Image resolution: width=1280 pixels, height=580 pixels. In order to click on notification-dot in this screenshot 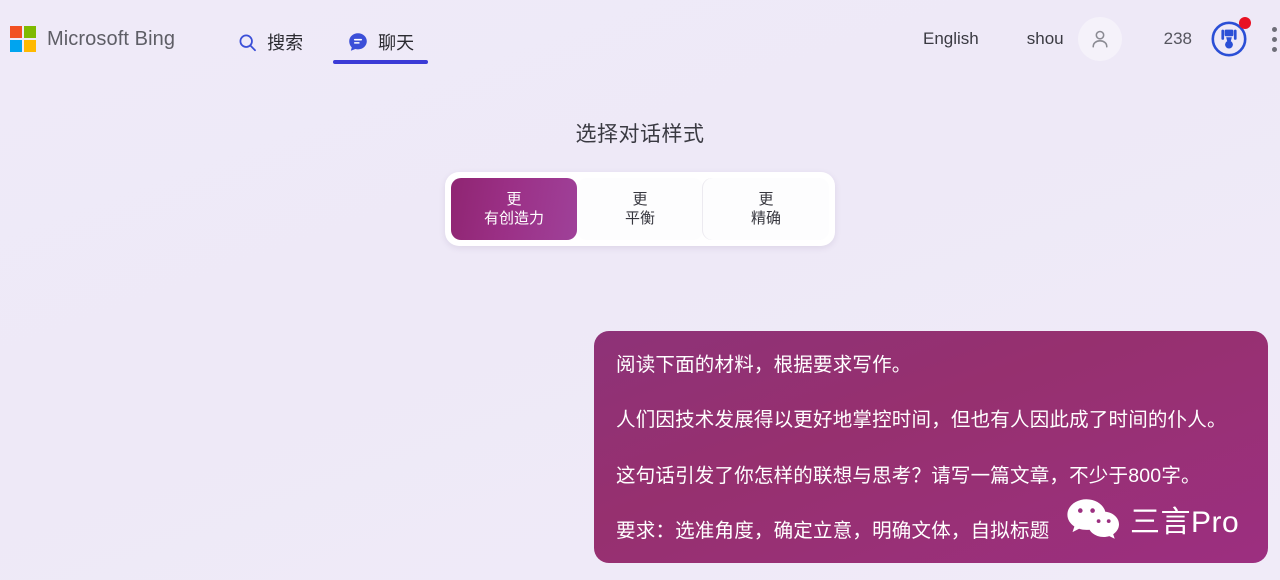, I will do `click(1245, 23)`.